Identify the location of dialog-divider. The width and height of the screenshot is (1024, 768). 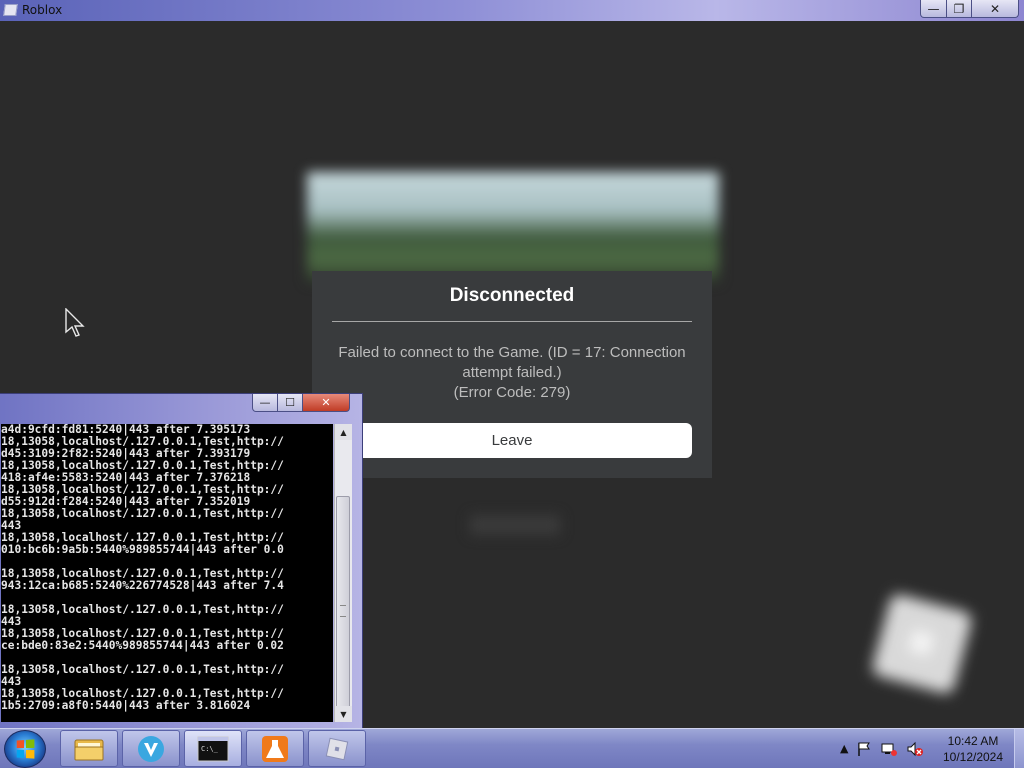
(512, 321).